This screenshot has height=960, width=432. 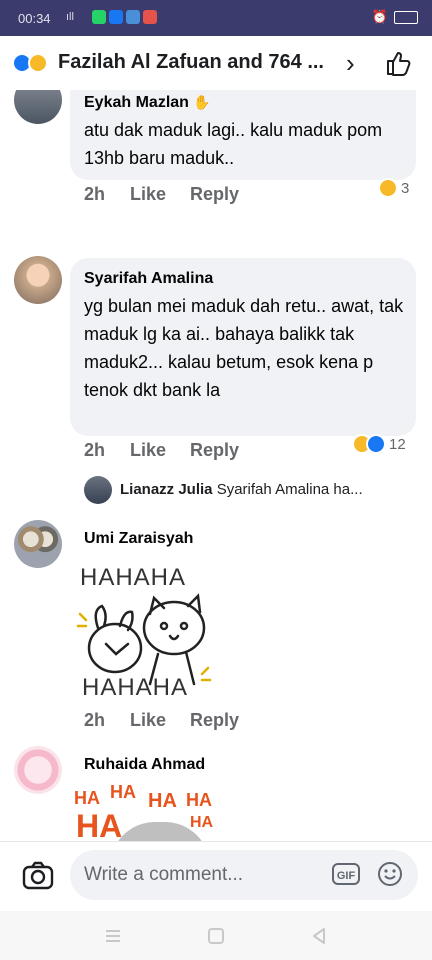 What do you see at coordinates (38, 876) in the screenshot?
I see `camera-icon` at bounding box center [38, 876].